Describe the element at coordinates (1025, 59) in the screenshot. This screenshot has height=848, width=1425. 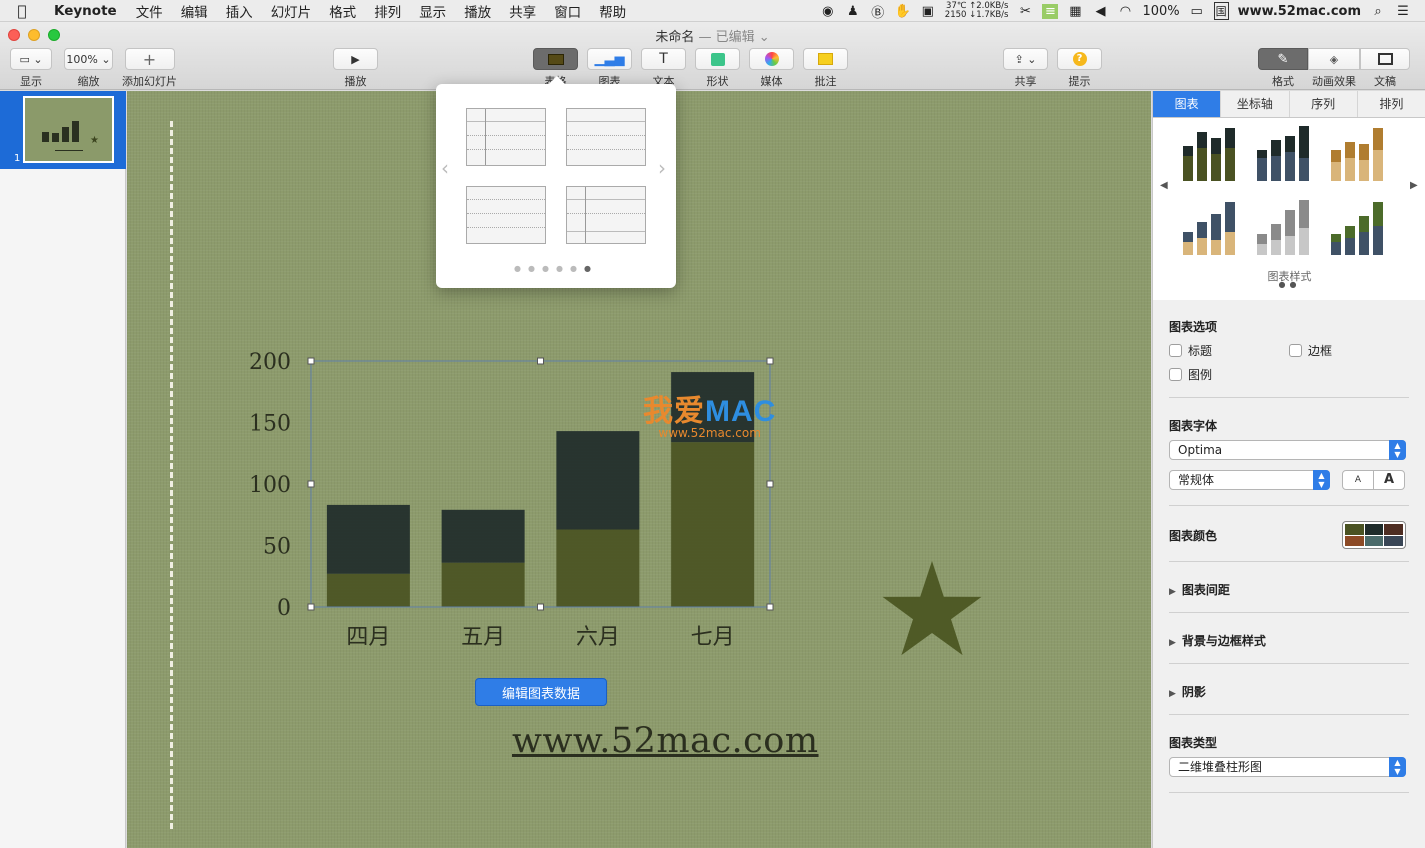
I see `share-button: ⇪ ⌄` at that location.